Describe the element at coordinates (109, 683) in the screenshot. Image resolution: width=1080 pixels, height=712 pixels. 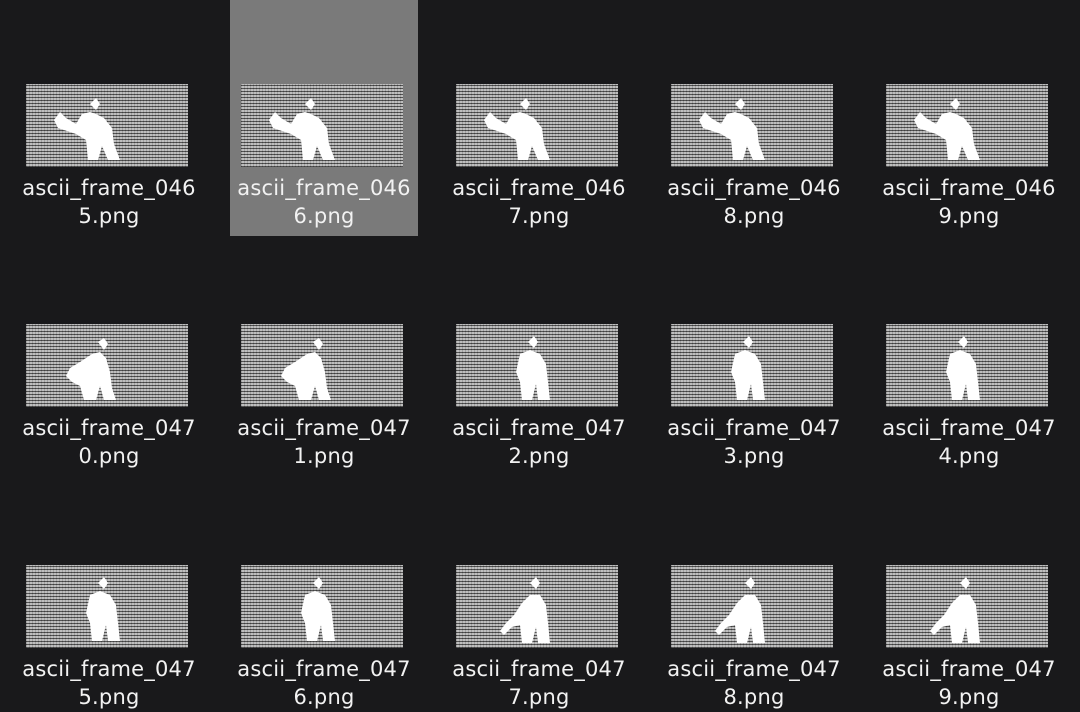
I see `file-name-label: ascii_frame_047 5.png` at that location.